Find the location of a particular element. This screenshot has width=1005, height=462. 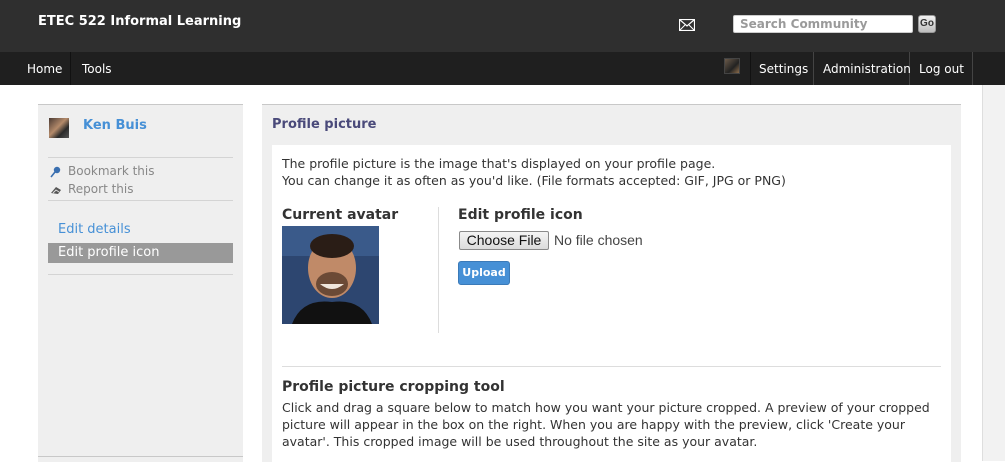

upload-button: Upload is located at coordinates (484, 273).